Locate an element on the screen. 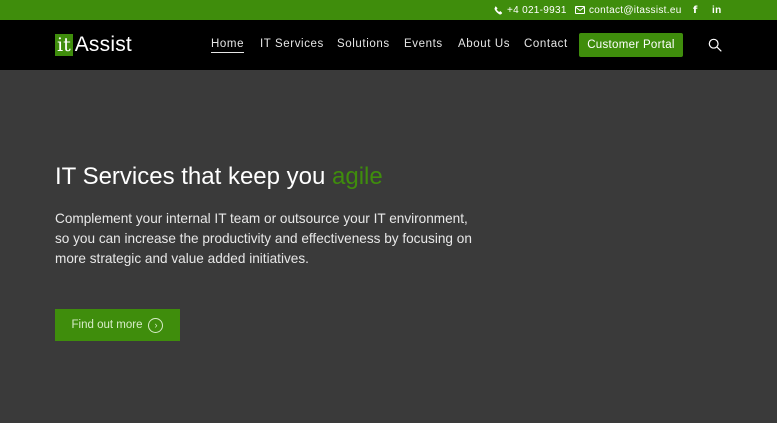 The image size is (777, 423). phone-number: +4 021-9931 is located at coordinates (537, 10).